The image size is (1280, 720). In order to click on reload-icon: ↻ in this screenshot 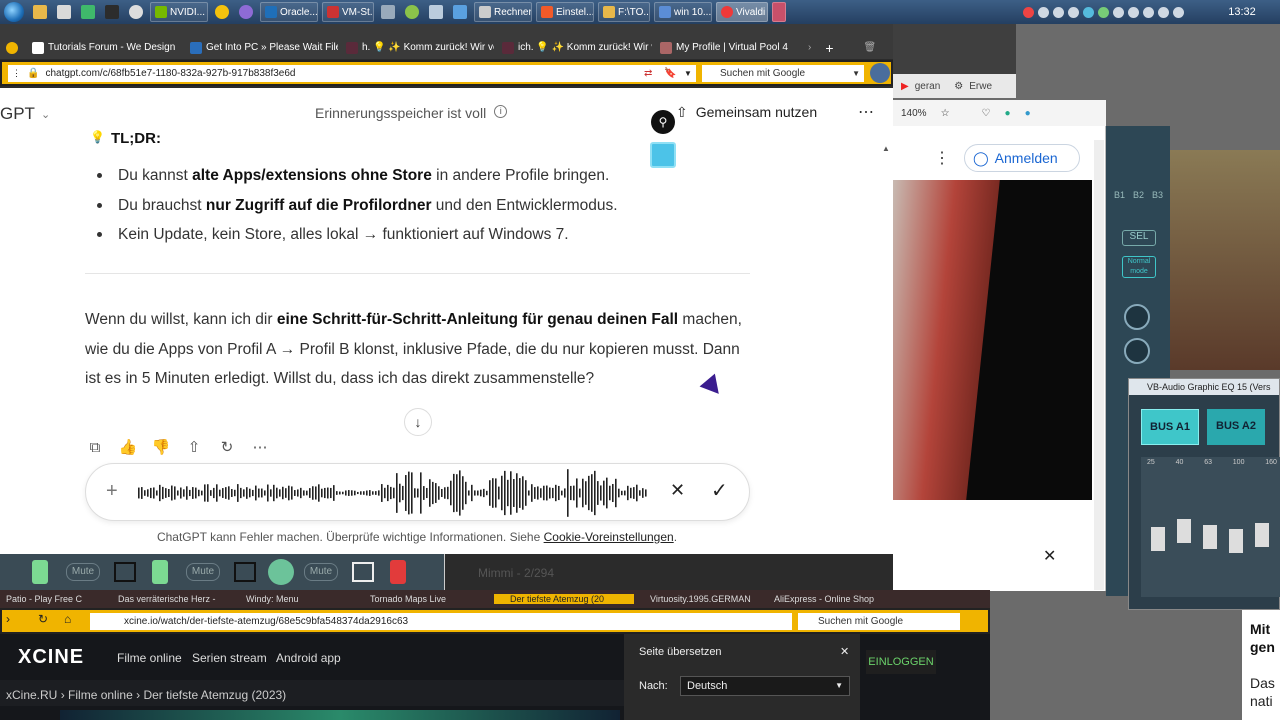, I will do `click(43, 619)`.